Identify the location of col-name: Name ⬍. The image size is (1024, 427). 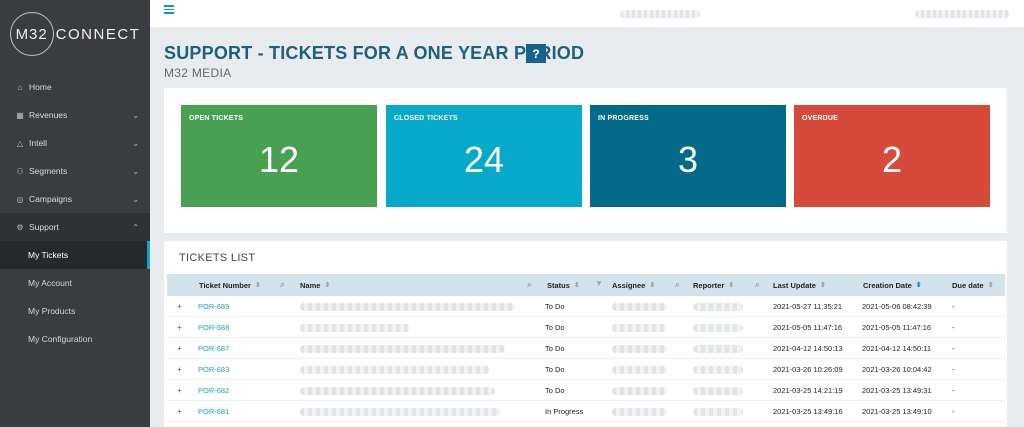
(315, 285).